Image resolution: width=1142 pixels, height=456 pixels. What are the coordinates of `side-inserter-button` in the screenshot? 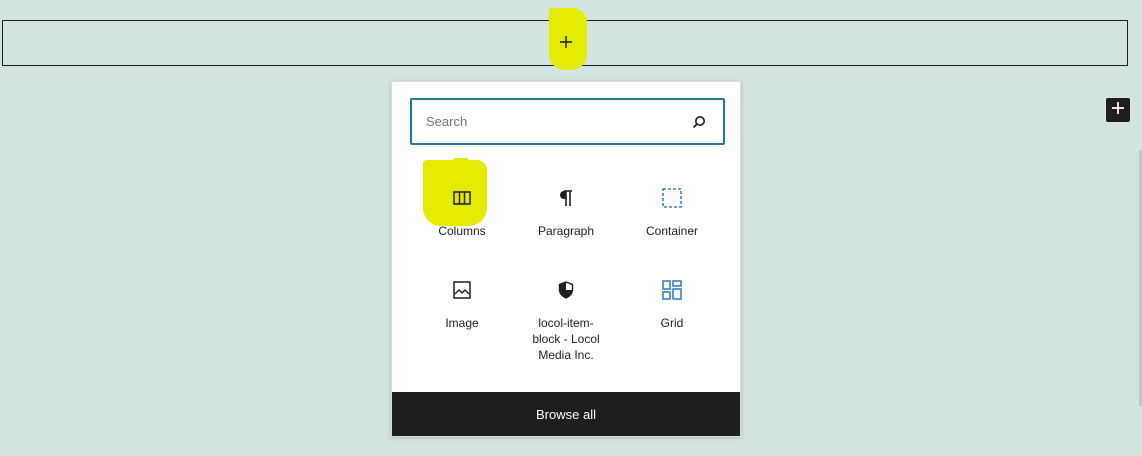 It's located at (1118, 110).